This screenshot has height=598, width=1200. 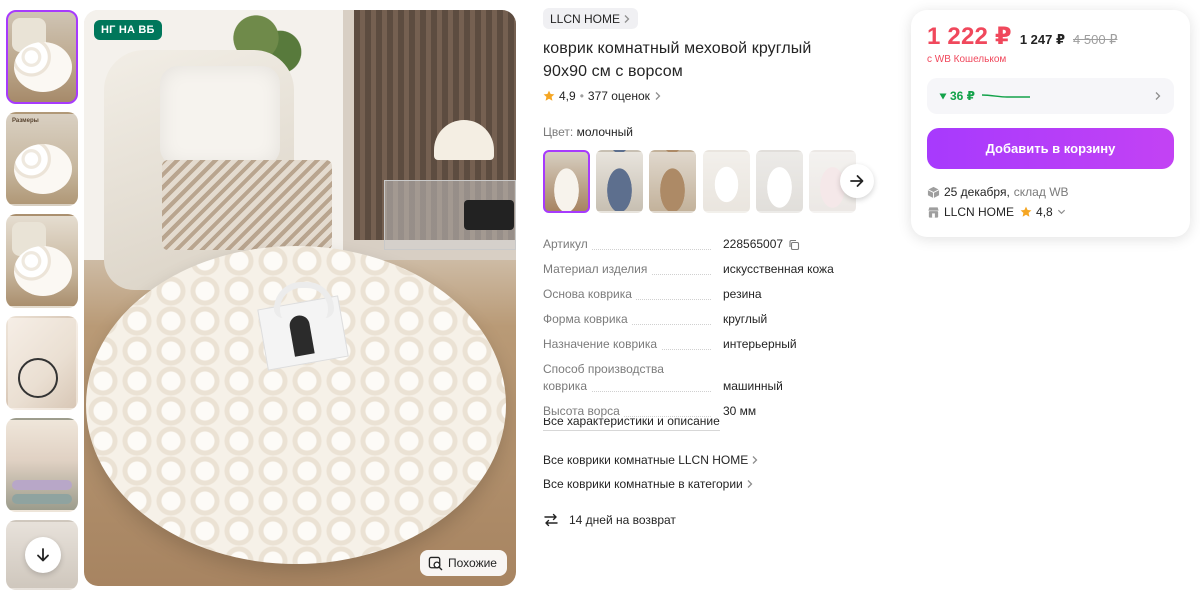 I want to click on brand-category-link: Все коврики комнатные LLCN HOME, so click(x=651, y=460).